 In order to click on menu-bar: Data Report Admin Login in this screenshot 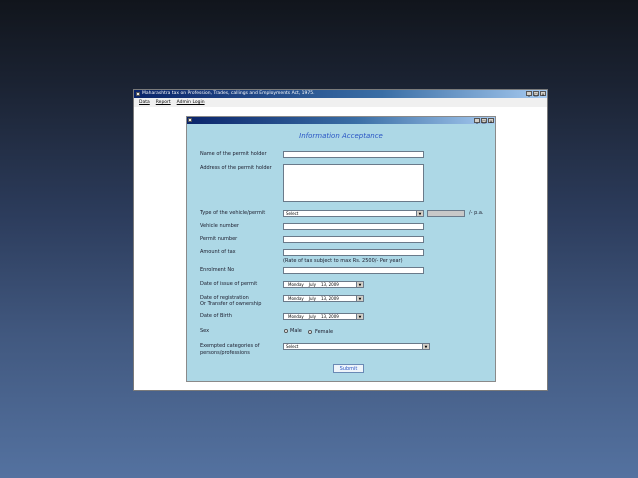, I will do `click(340, 102)`.